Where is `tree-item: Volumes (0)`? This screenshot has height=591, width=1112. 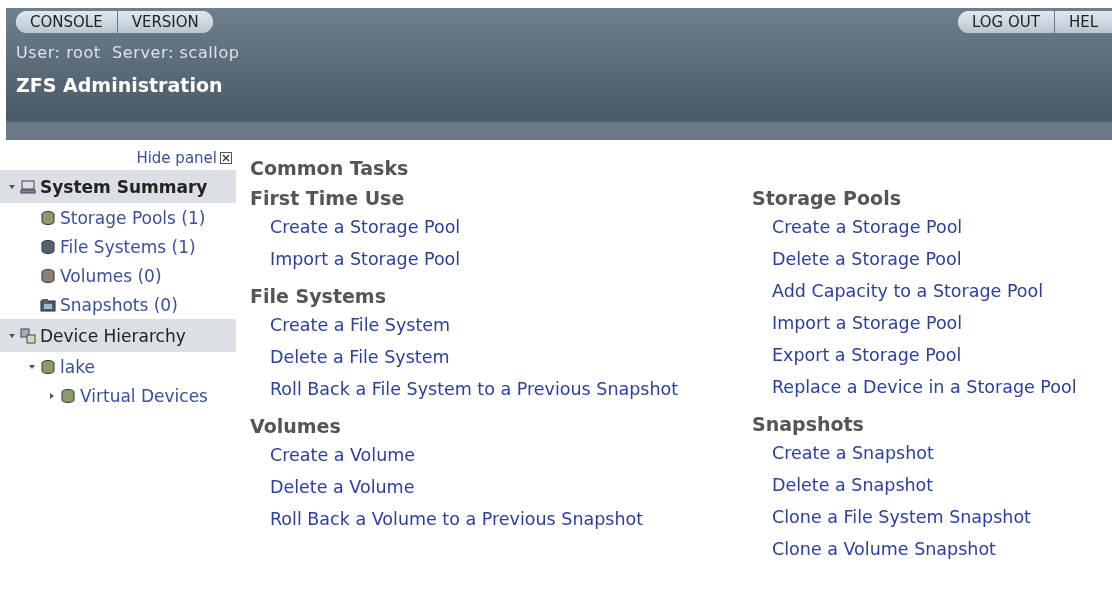
tree-item: Volumes (0) is located at coordinates (111, 275).